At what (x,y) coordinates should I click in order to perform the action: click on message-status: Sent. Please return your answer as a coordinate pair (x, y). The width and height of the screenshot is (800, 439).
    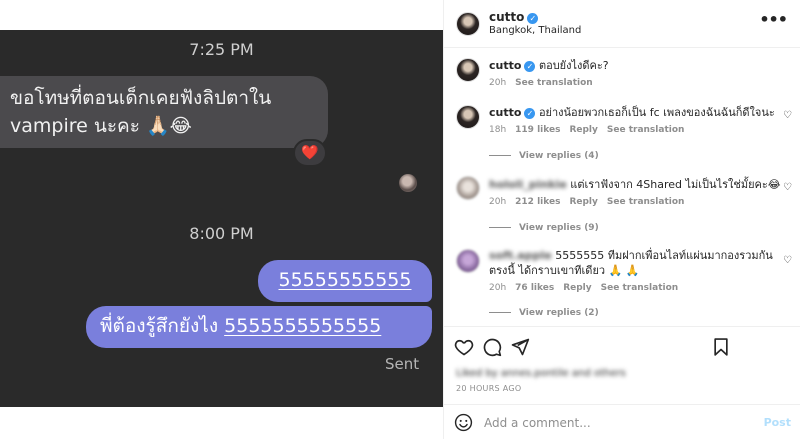
    Looking at the image, I should click on (402, 364).